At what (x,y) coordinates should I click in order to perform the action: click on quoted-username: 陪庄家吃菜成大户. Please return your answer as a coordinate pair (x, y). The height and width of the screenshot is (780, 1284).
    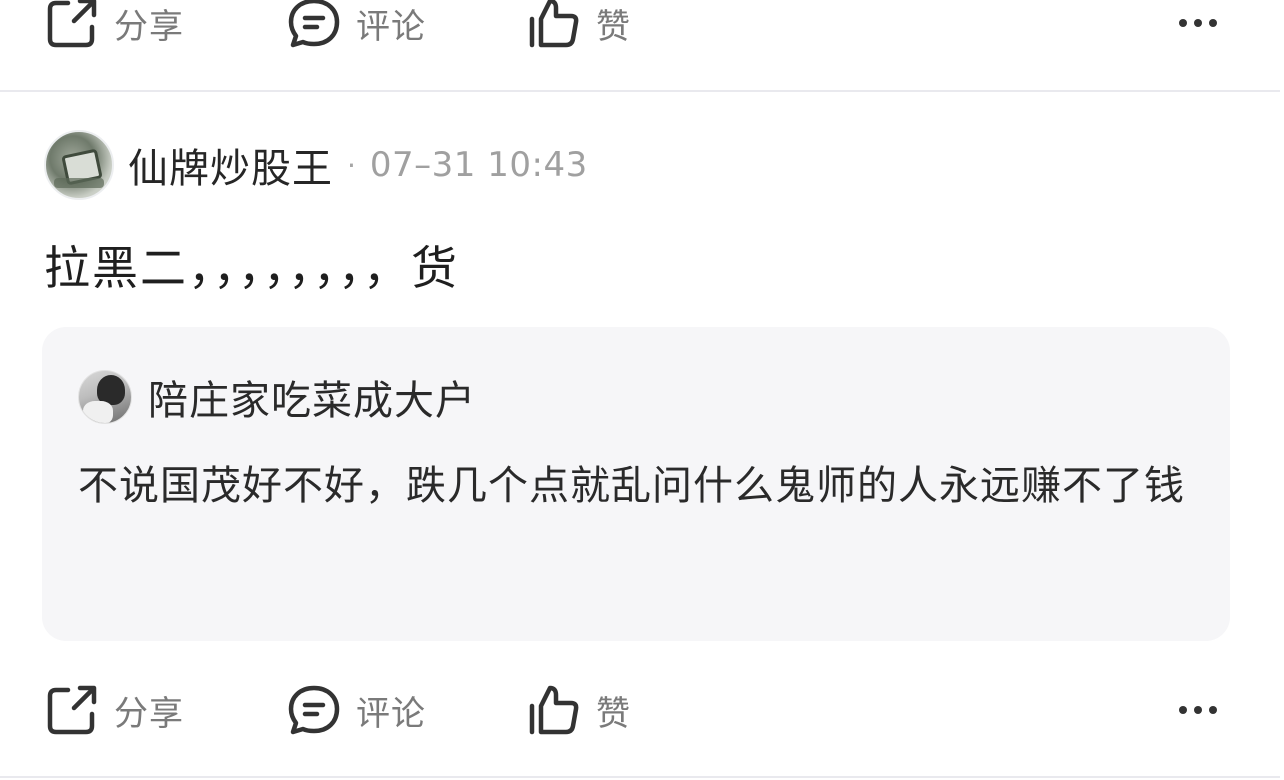
    Looking at the image, I should click on (312, 397).